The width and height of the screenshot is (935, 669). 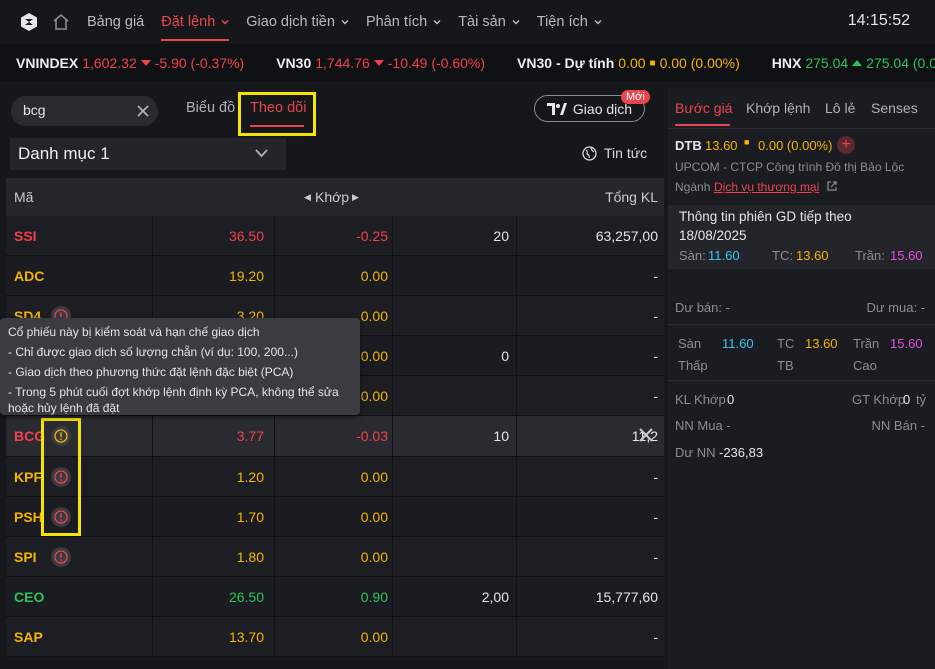 I want to click on tab-chart: Biểu đồ, so click(x=210, y=108).